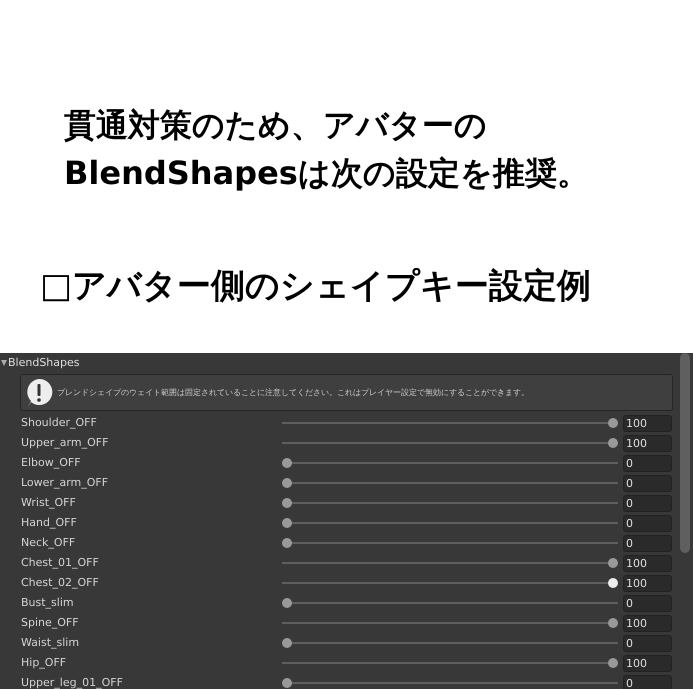  What do you see at coordinates (51, 462) in the screenshot?
I see `blendshape-label: Elbow_OFF` at bounding box center [51, 462].